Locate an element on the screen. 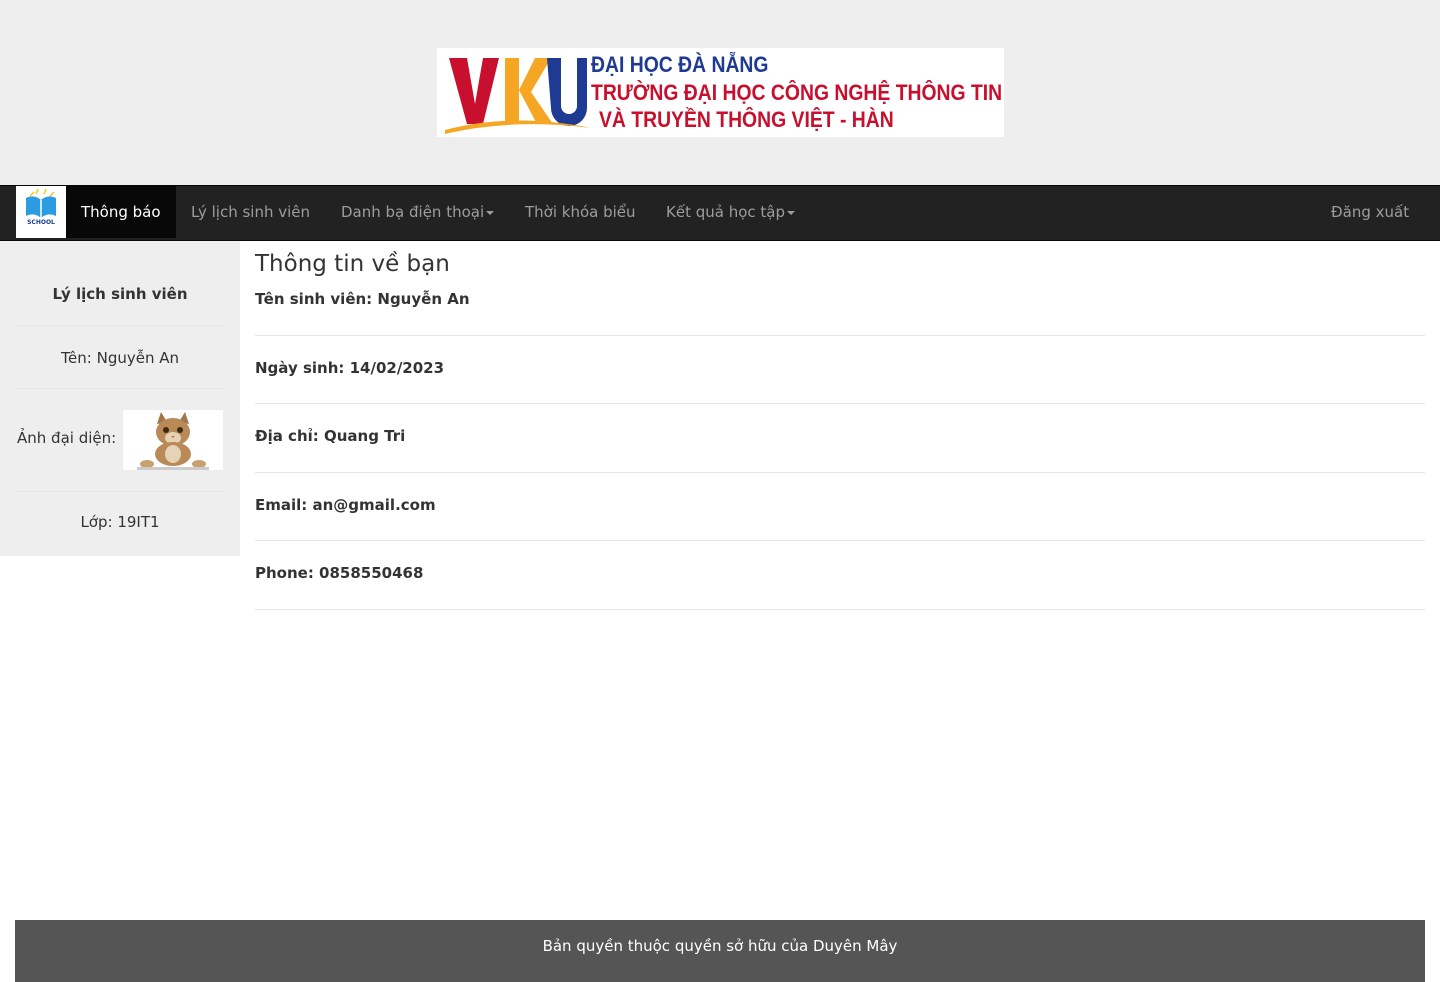 Image resolution: width=1440 pixels, height=982 pixels. book-icon is located at coordinates (41, 203).